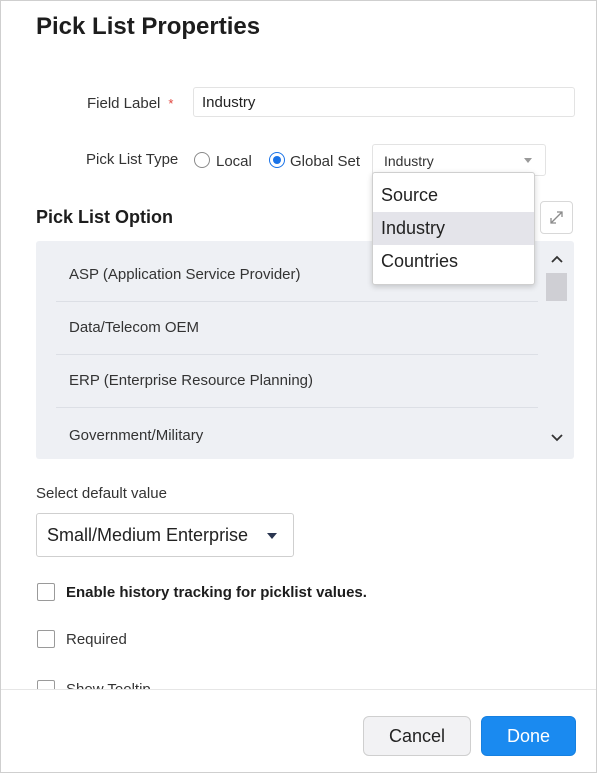 This screenshot has height=773, width=597. Describe the element at coordinates (453, 261) in the screenshot. I see `dropdown-item-countries: Countries` at that location.